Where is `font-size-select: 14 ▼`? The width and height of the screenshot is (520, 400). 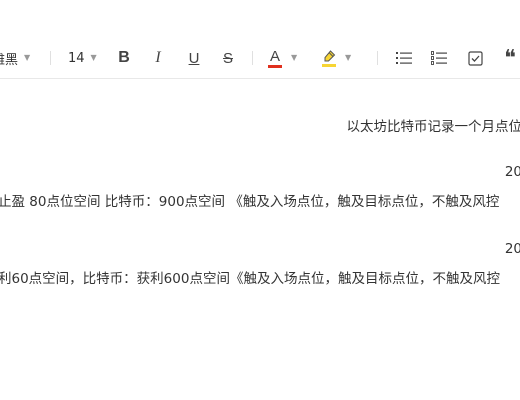
font-size-select: 14 ▼ is located at coordinates (82, 58).